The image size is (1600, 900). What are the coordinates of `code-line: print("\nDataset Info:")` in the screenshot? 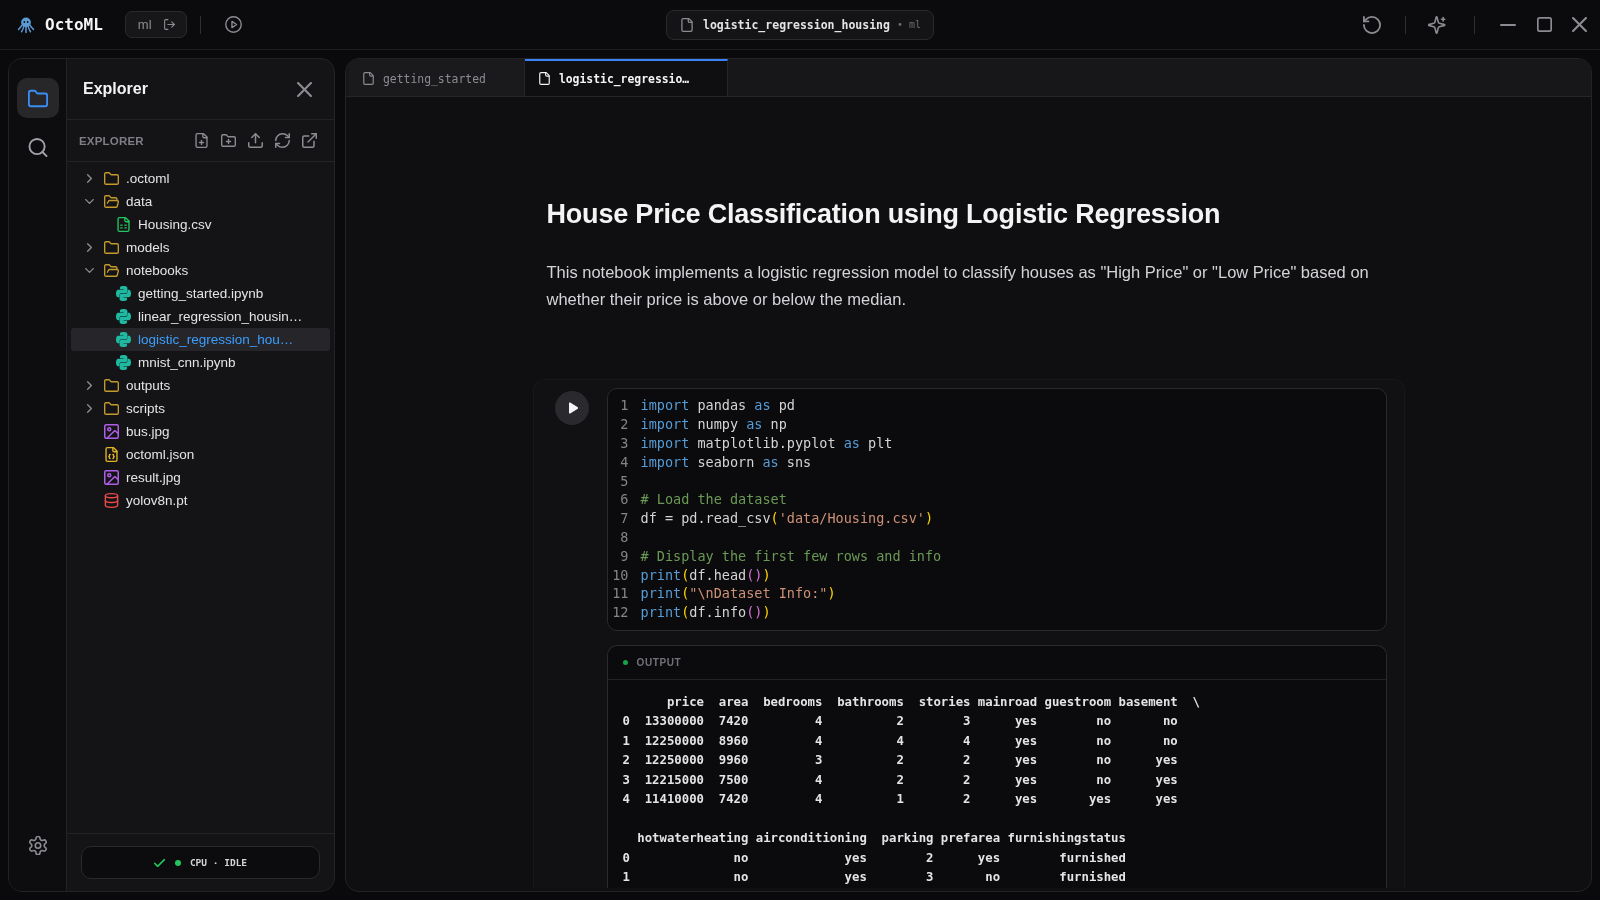 It's located at (738, 593).